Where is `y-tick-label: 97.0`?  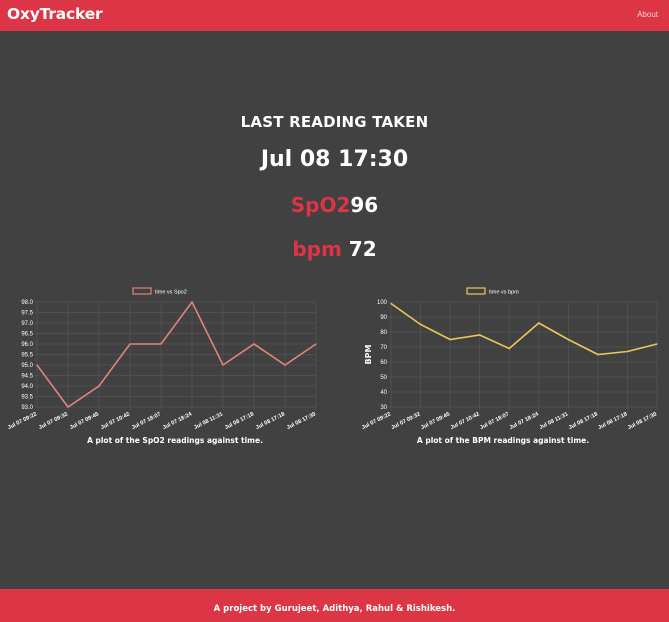 y-tick-label: 97.0 is located at coordinates (27, 324).